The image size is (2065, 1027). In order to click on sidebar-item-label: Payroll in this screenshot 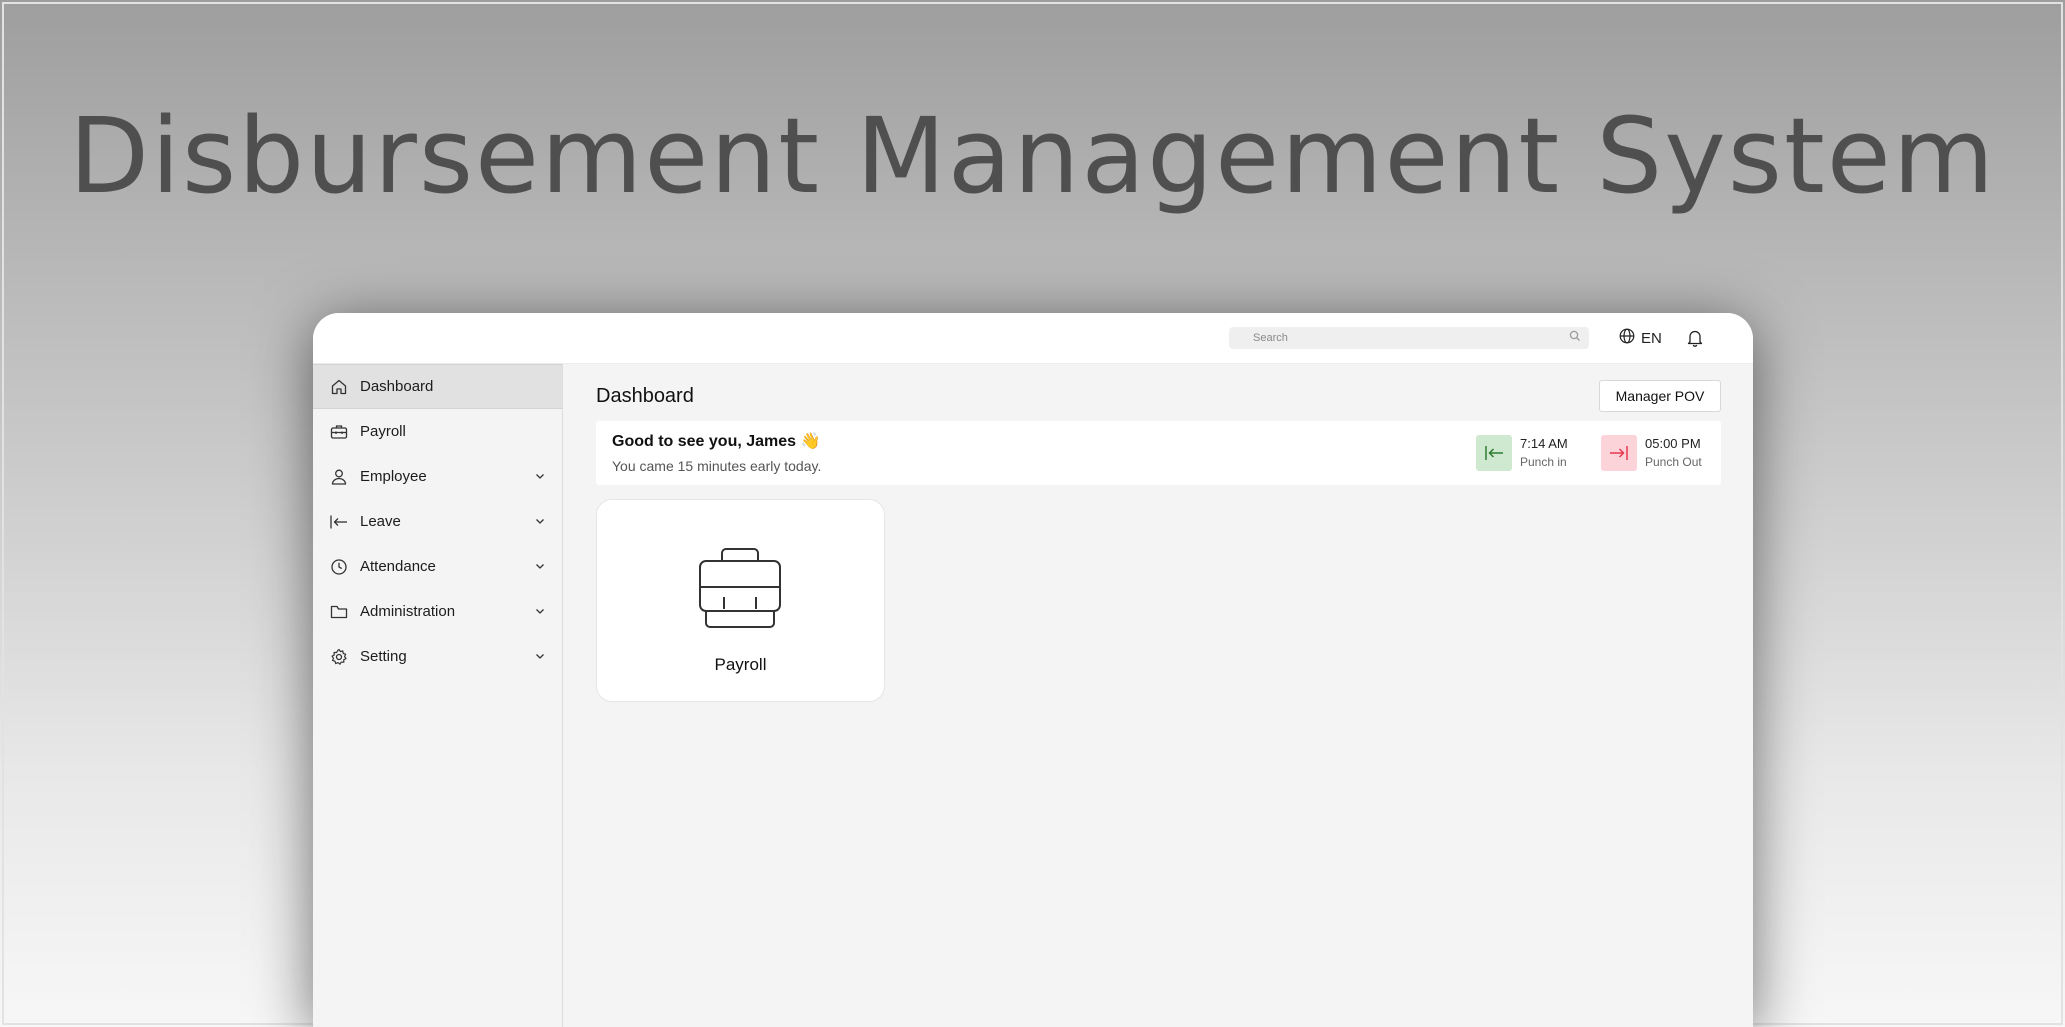, I will do `click(383, 431)`.